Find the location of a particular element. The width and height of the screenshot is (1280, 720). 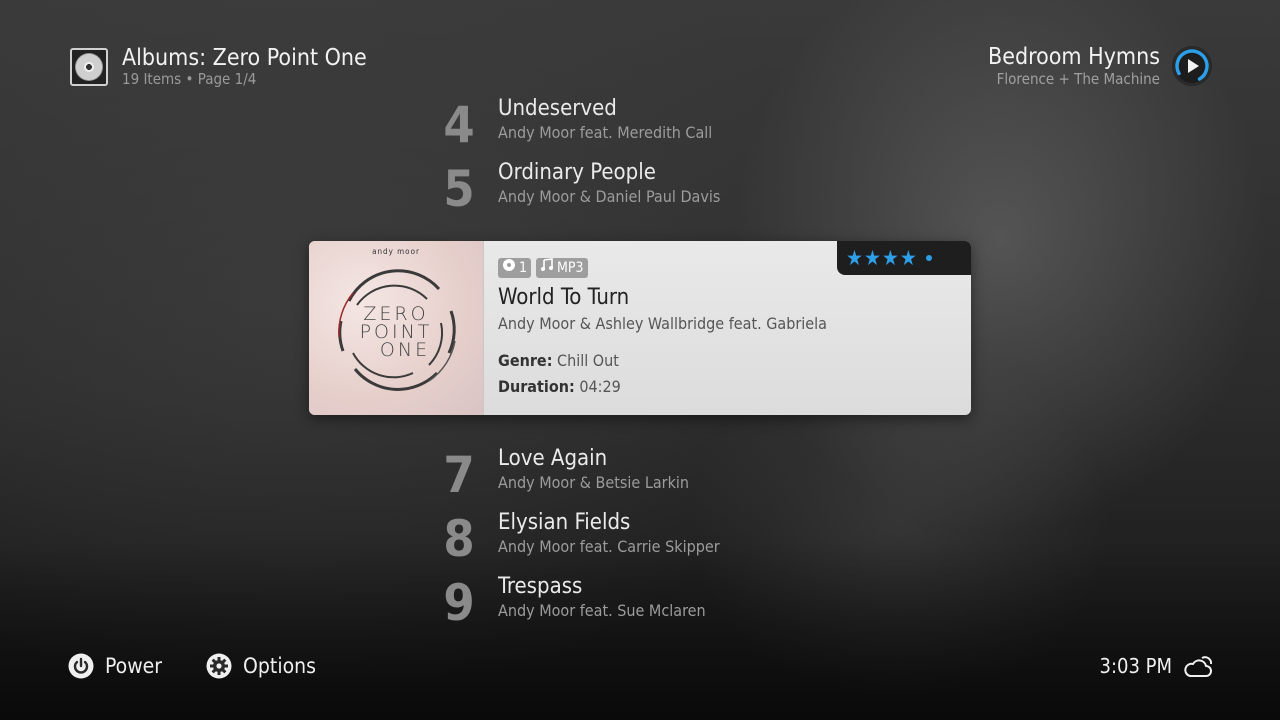

rating-stars: ★ ★ ★ ★ is located at coordinates (904, 258).